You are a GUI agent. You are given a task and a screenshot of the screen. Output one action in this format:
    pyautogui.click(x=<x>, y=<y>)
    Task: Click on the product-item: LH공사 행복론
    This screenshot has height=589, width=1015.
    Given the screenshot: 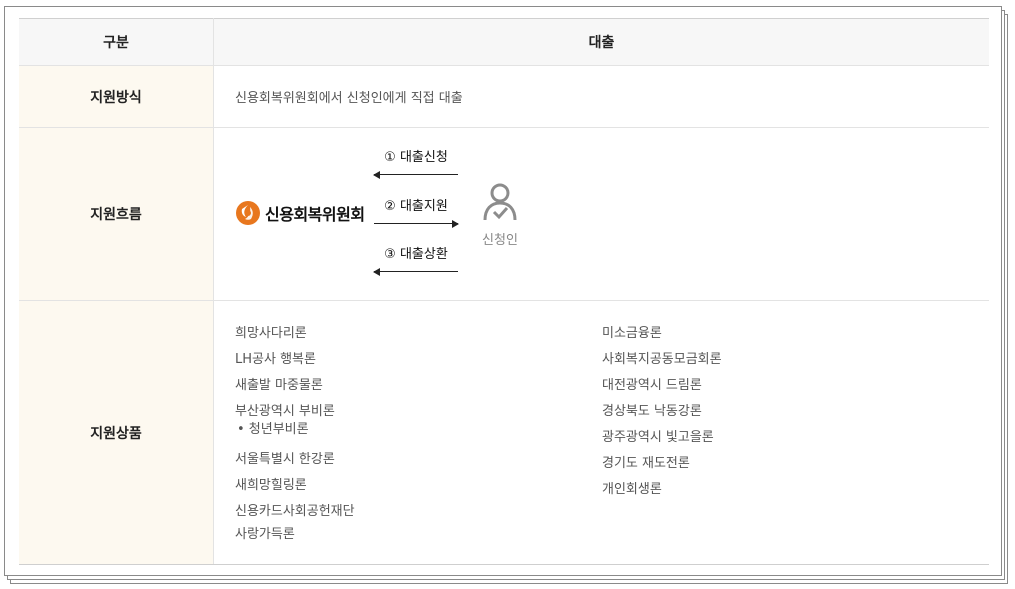 What is the action you would take?
    pyautogui.click(x=275, y=359)
    